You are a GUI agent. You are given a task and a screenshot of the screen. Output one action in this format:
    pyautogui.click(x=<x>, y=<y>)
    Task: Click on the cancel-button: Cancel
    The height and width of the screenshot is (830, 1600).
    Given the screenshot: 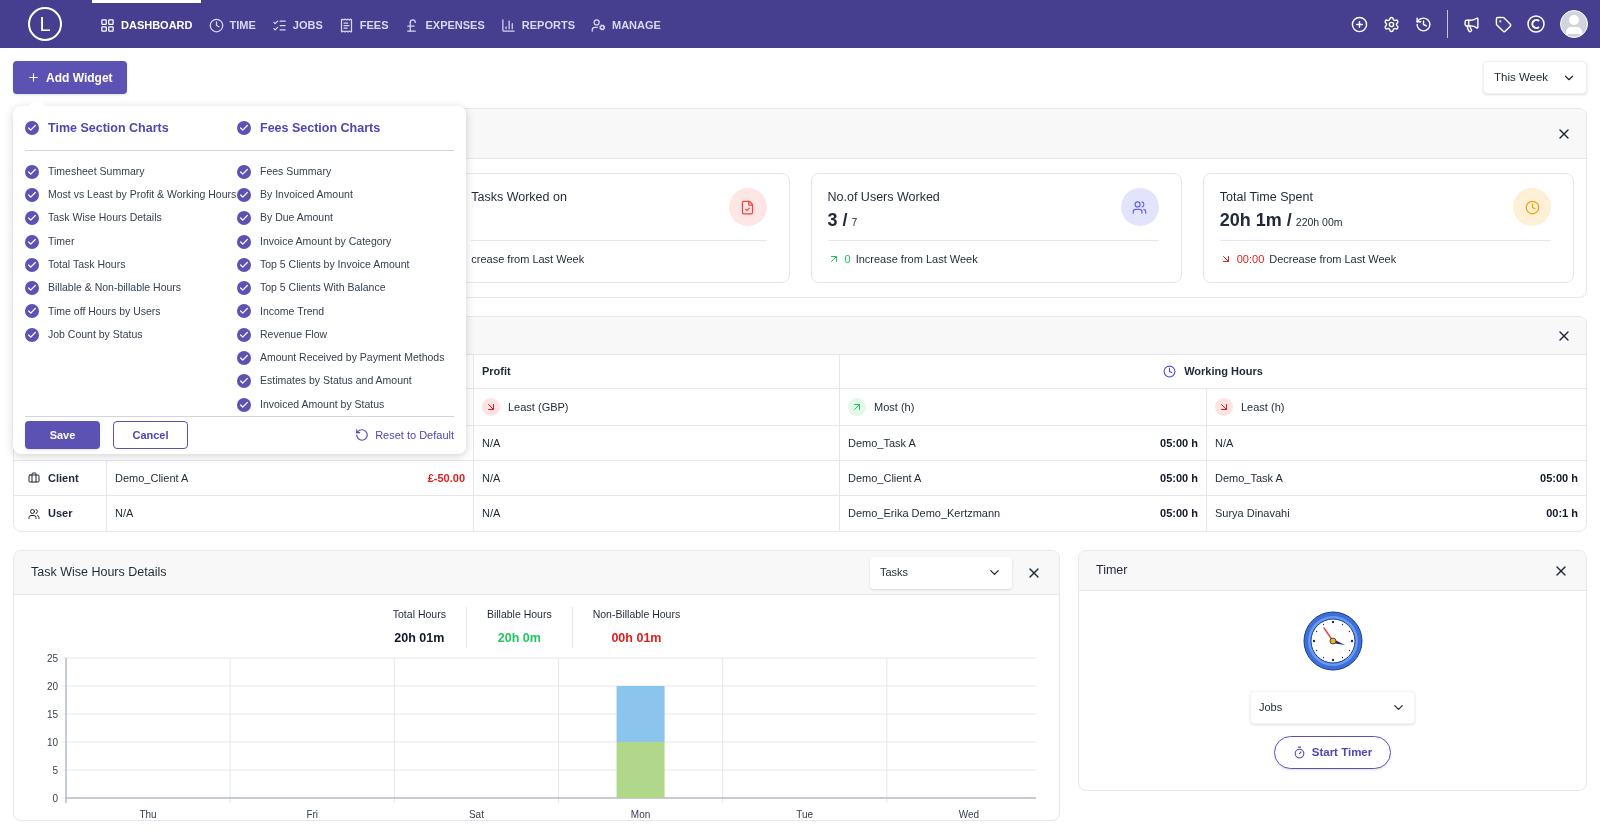 What is the action you would take?
    pyautogui.click(x=150, y=435)
    